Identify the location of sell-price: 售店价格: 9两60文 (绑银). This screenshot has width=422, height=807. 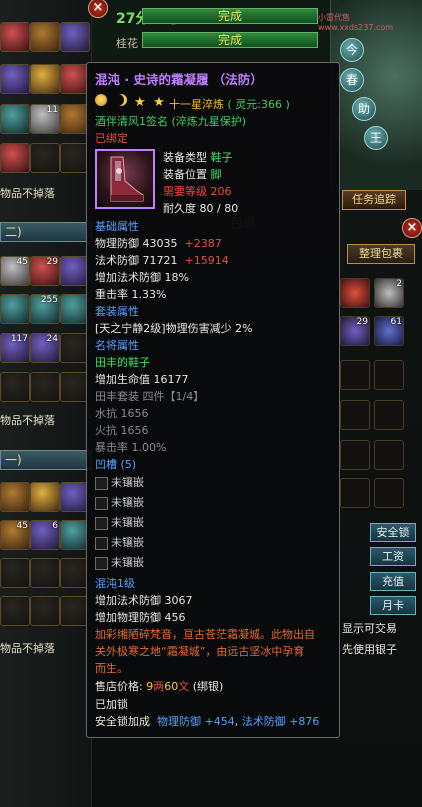
(159, 686).